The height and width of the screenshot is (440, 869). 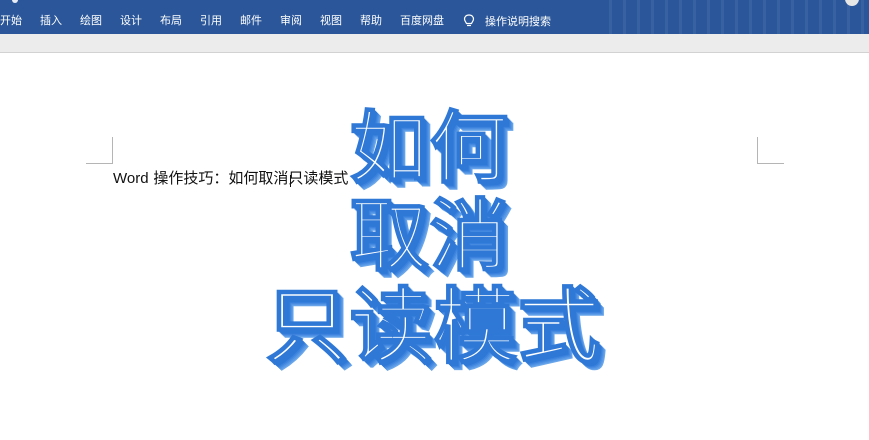 I want to click on margin-corner-top-right, so click(x=770, y=150).